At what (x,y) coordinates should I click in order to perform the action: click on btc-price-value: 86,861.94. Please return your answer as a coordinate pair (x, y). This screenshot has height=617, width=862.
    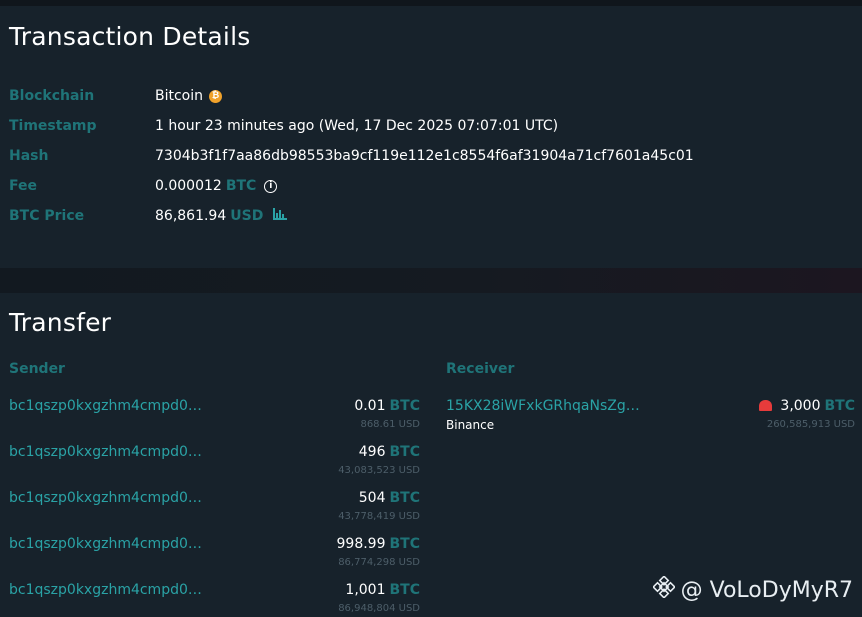
    Looking at the image, I should click on (191, 216).